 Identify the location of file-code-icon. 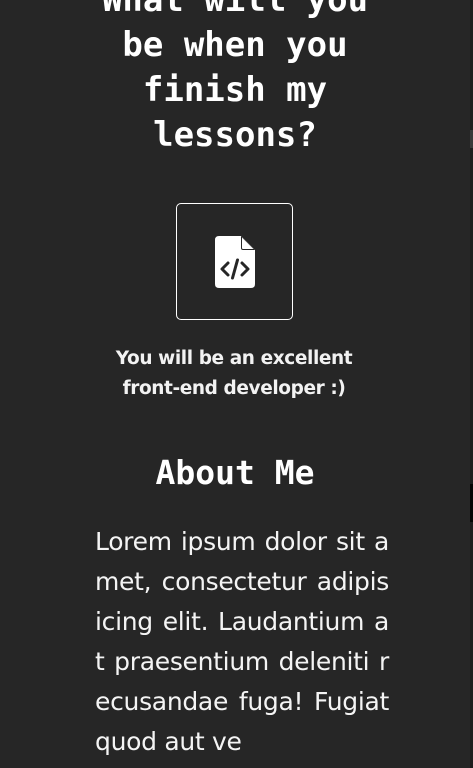
(234, 261).